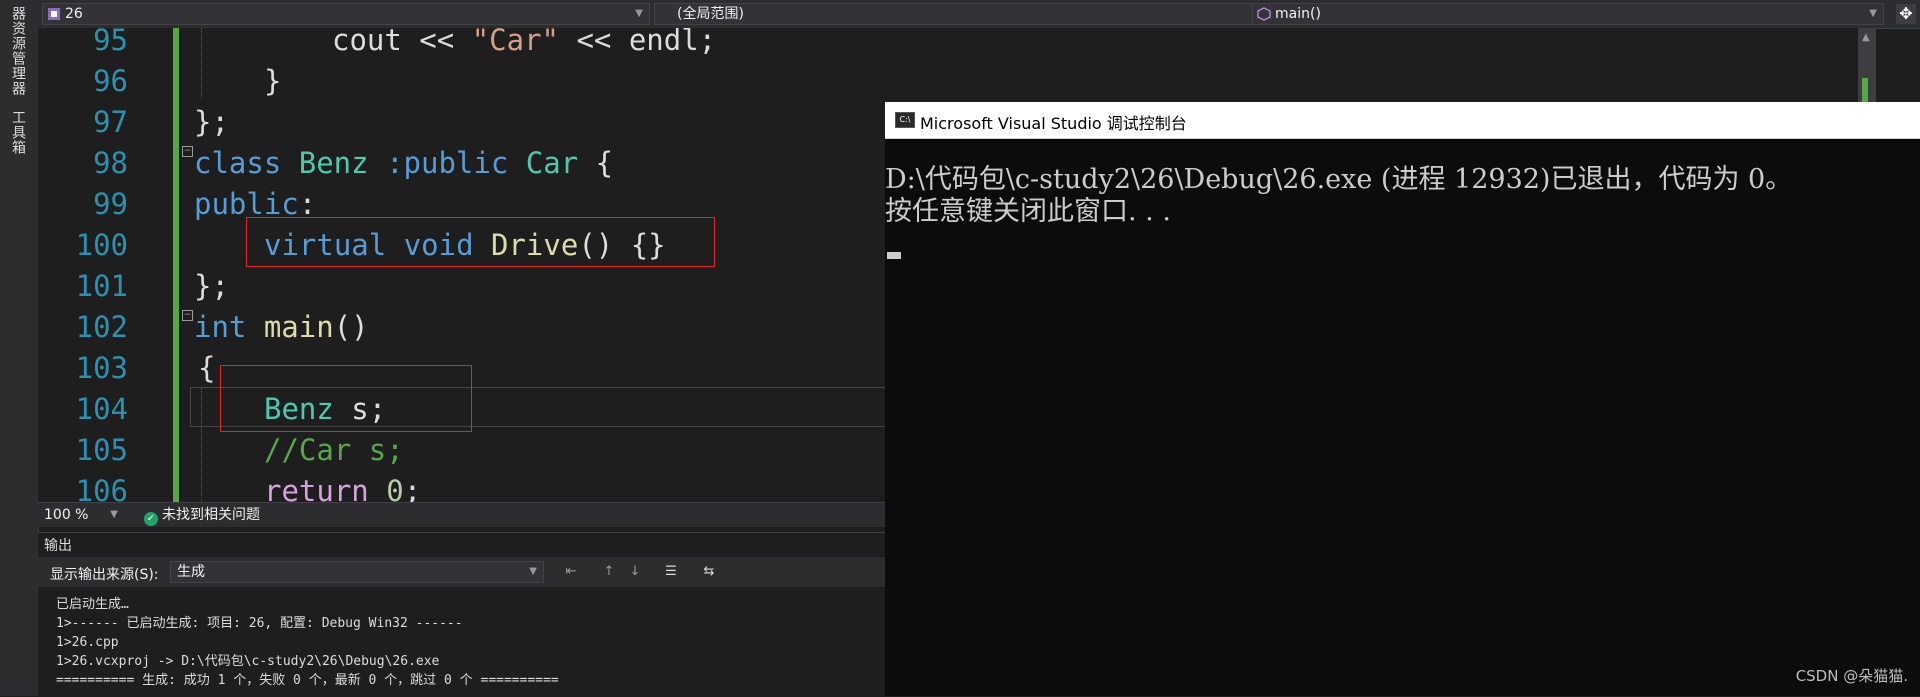 This screenshot has width=1920, height=697. Describe the element at coordinates (404, 163) in the screenshot. I see `code-line-98: class Benz :public Car {` at that location.